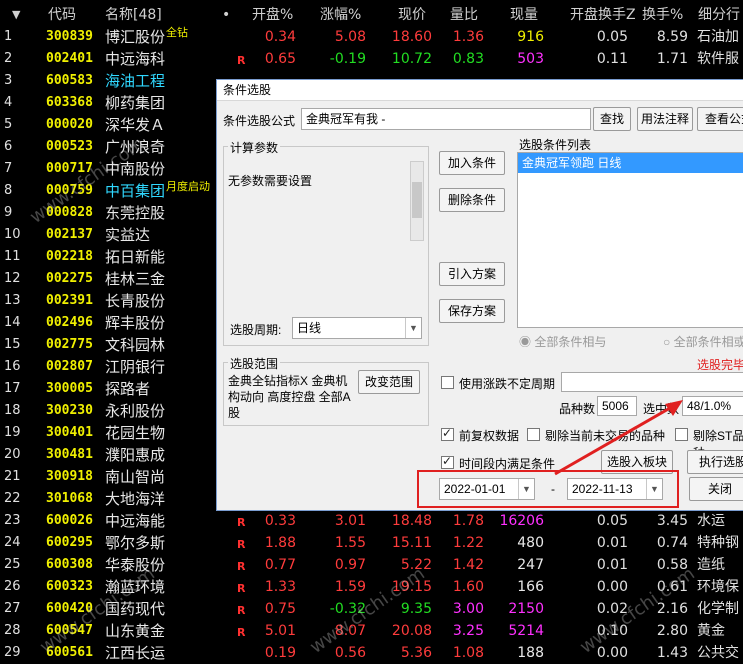 This screenshot has width=743, height=664. Describe the element at coordinates (603, 15) in the screenshot. I see `header-open-turnover: 开盘换手Z` at that location.